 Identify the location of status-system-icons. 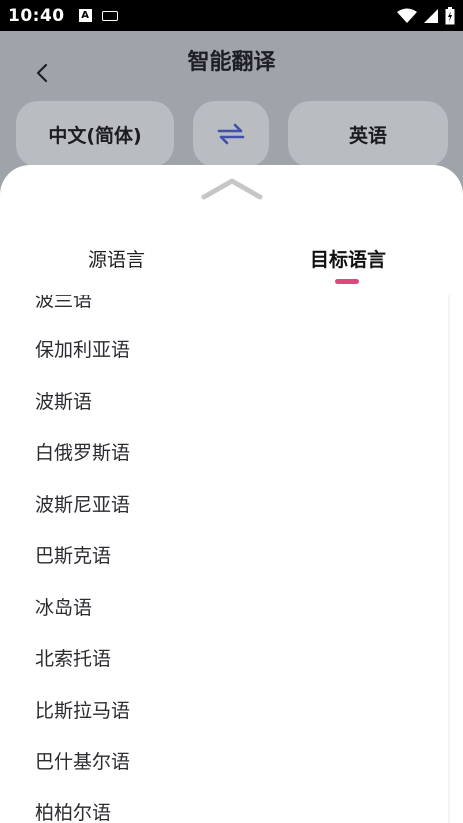
(426, 15).